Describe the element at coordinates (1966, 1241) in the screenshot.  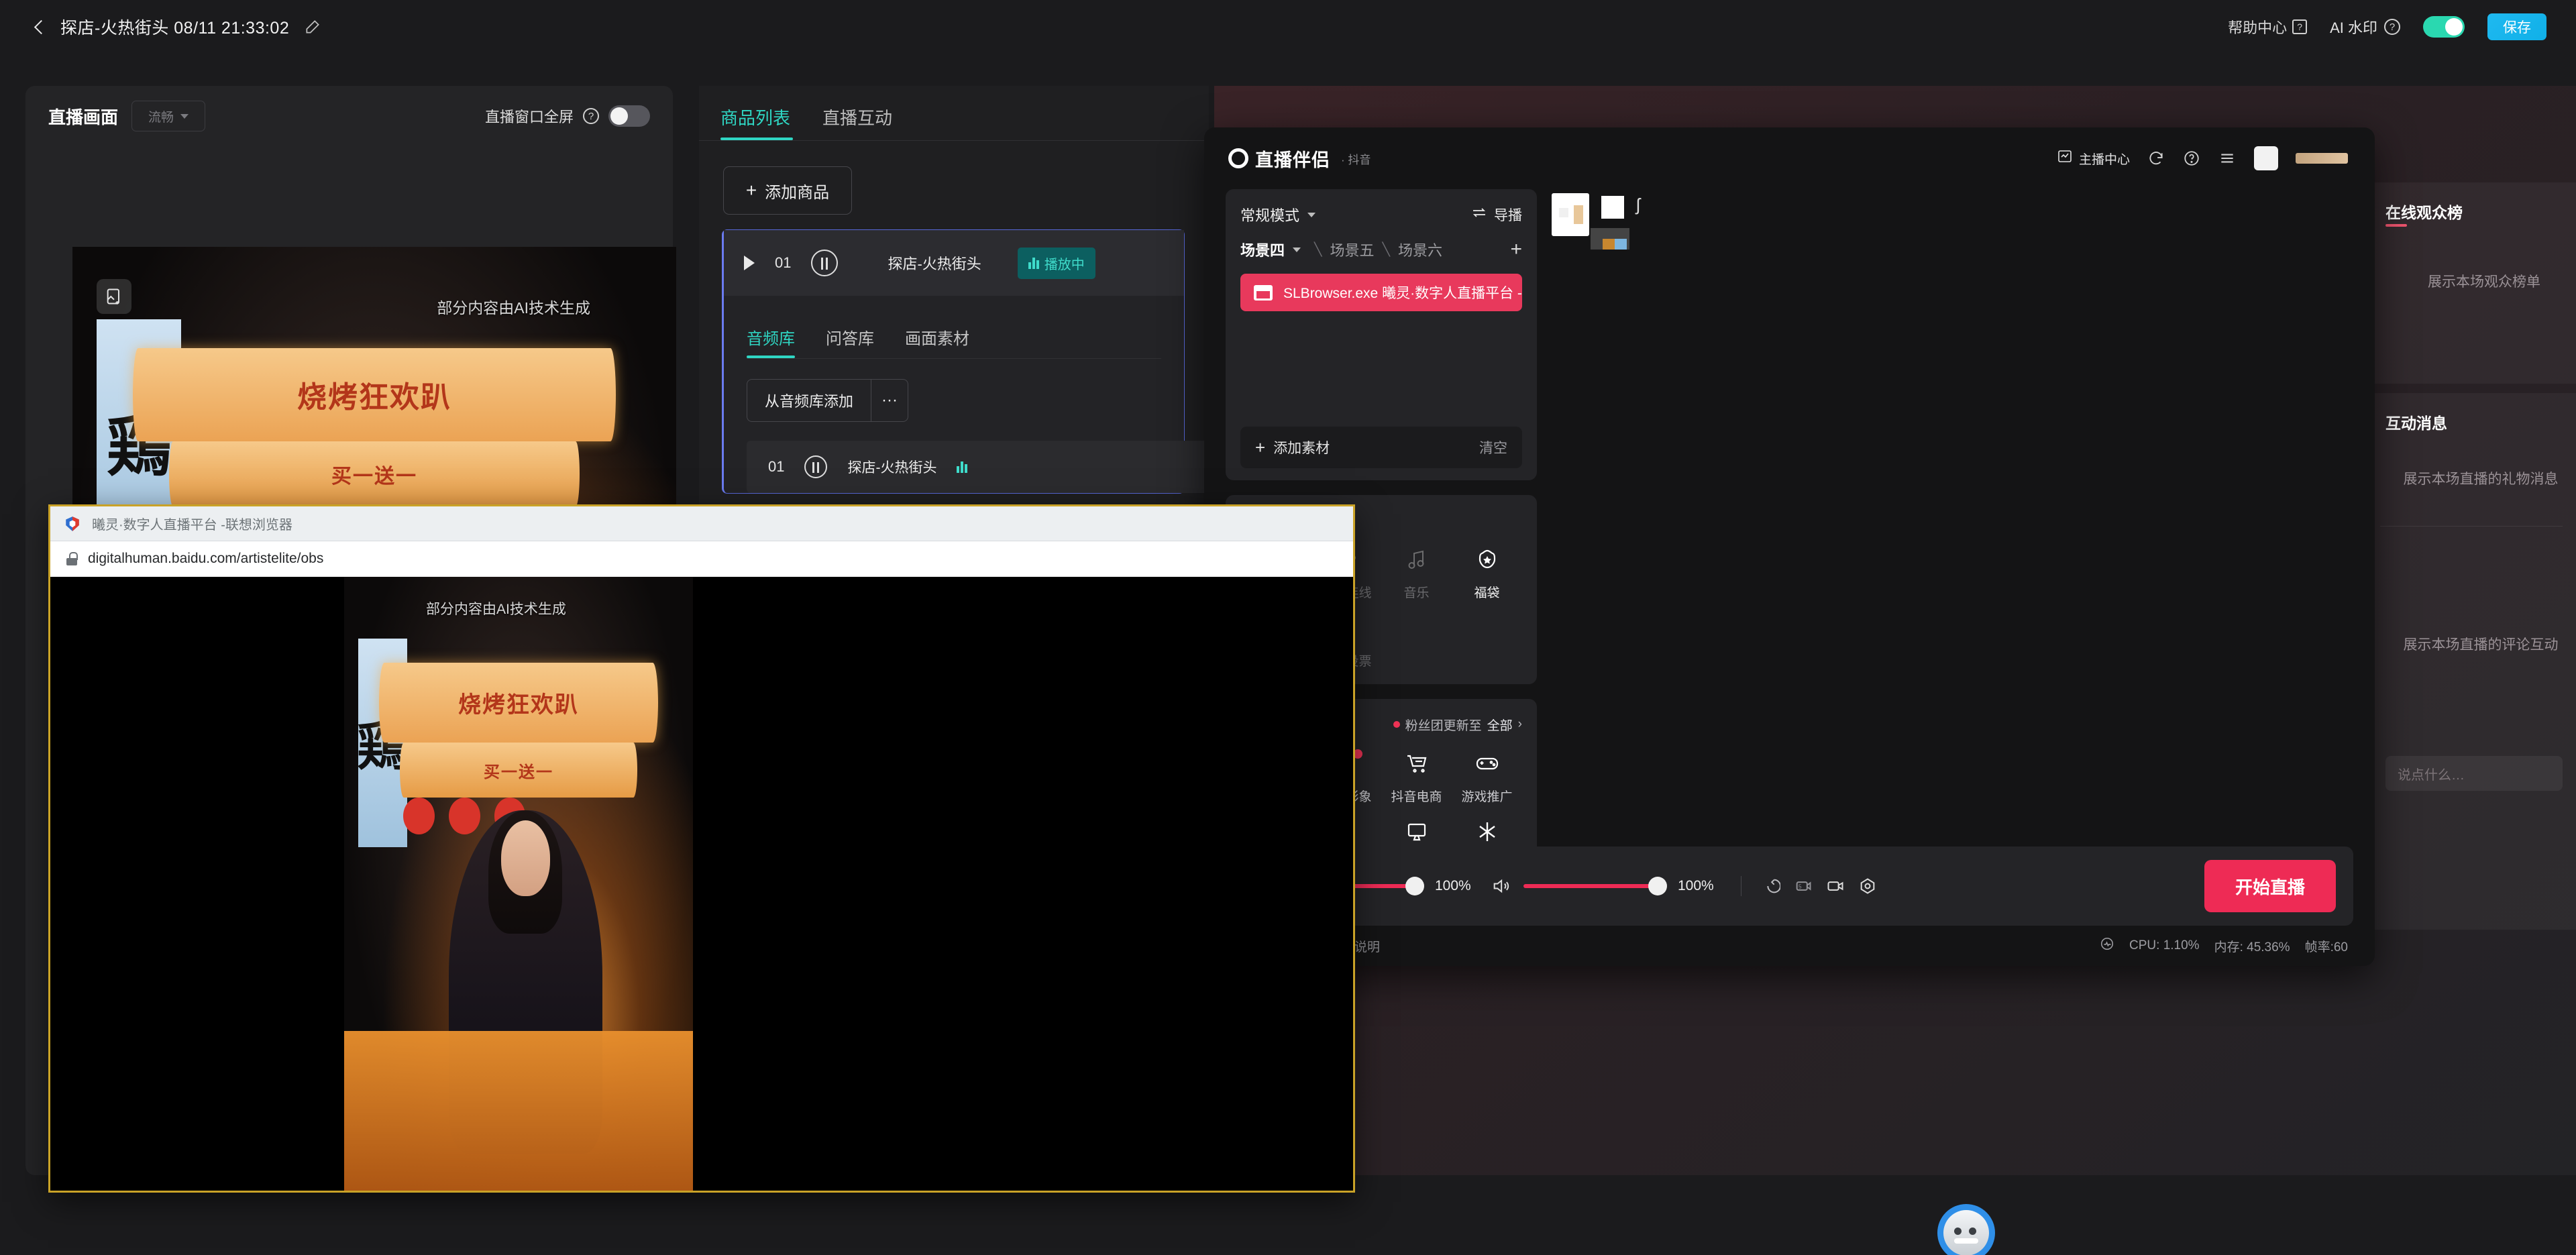
I see `assistant-mouth` at that location.